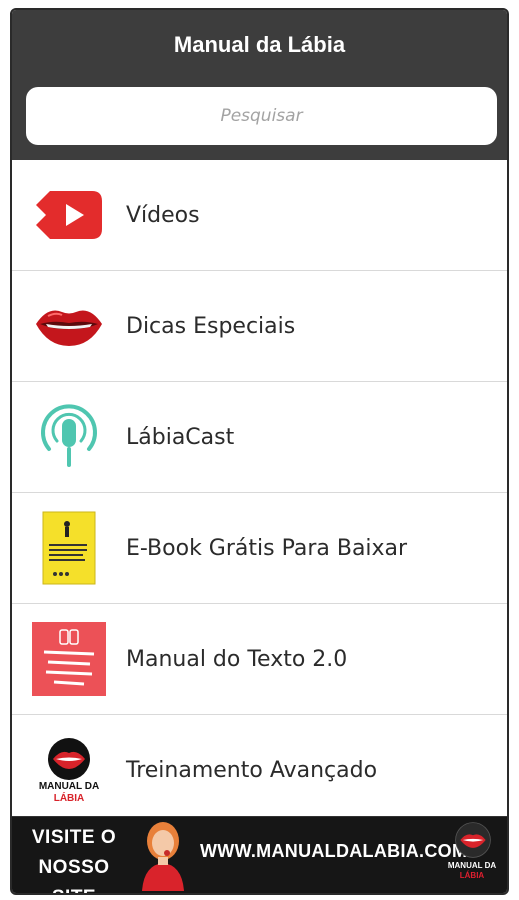 The width and height of the screenshot is (519, 900). I want to click on logo-text-line2: LÁBIA, so click(69, 798).